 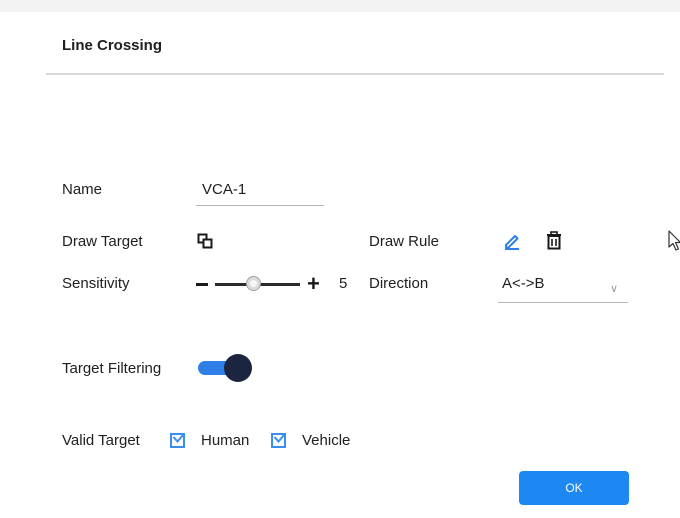 I want to click on sensitivity-increase-button: +, so click(x=313, y=284).